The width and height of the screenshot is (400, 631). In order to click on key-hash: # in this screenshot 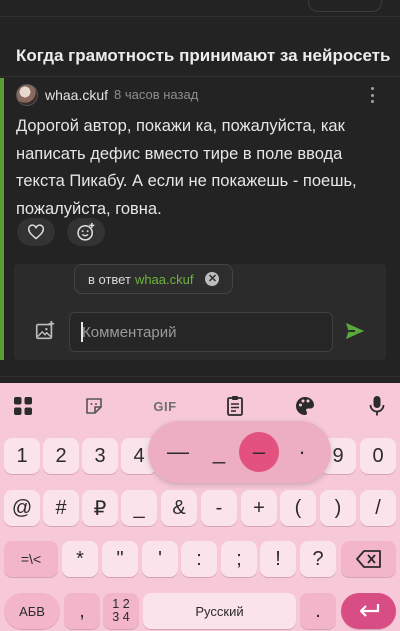, I will do `click(61, 508)`.